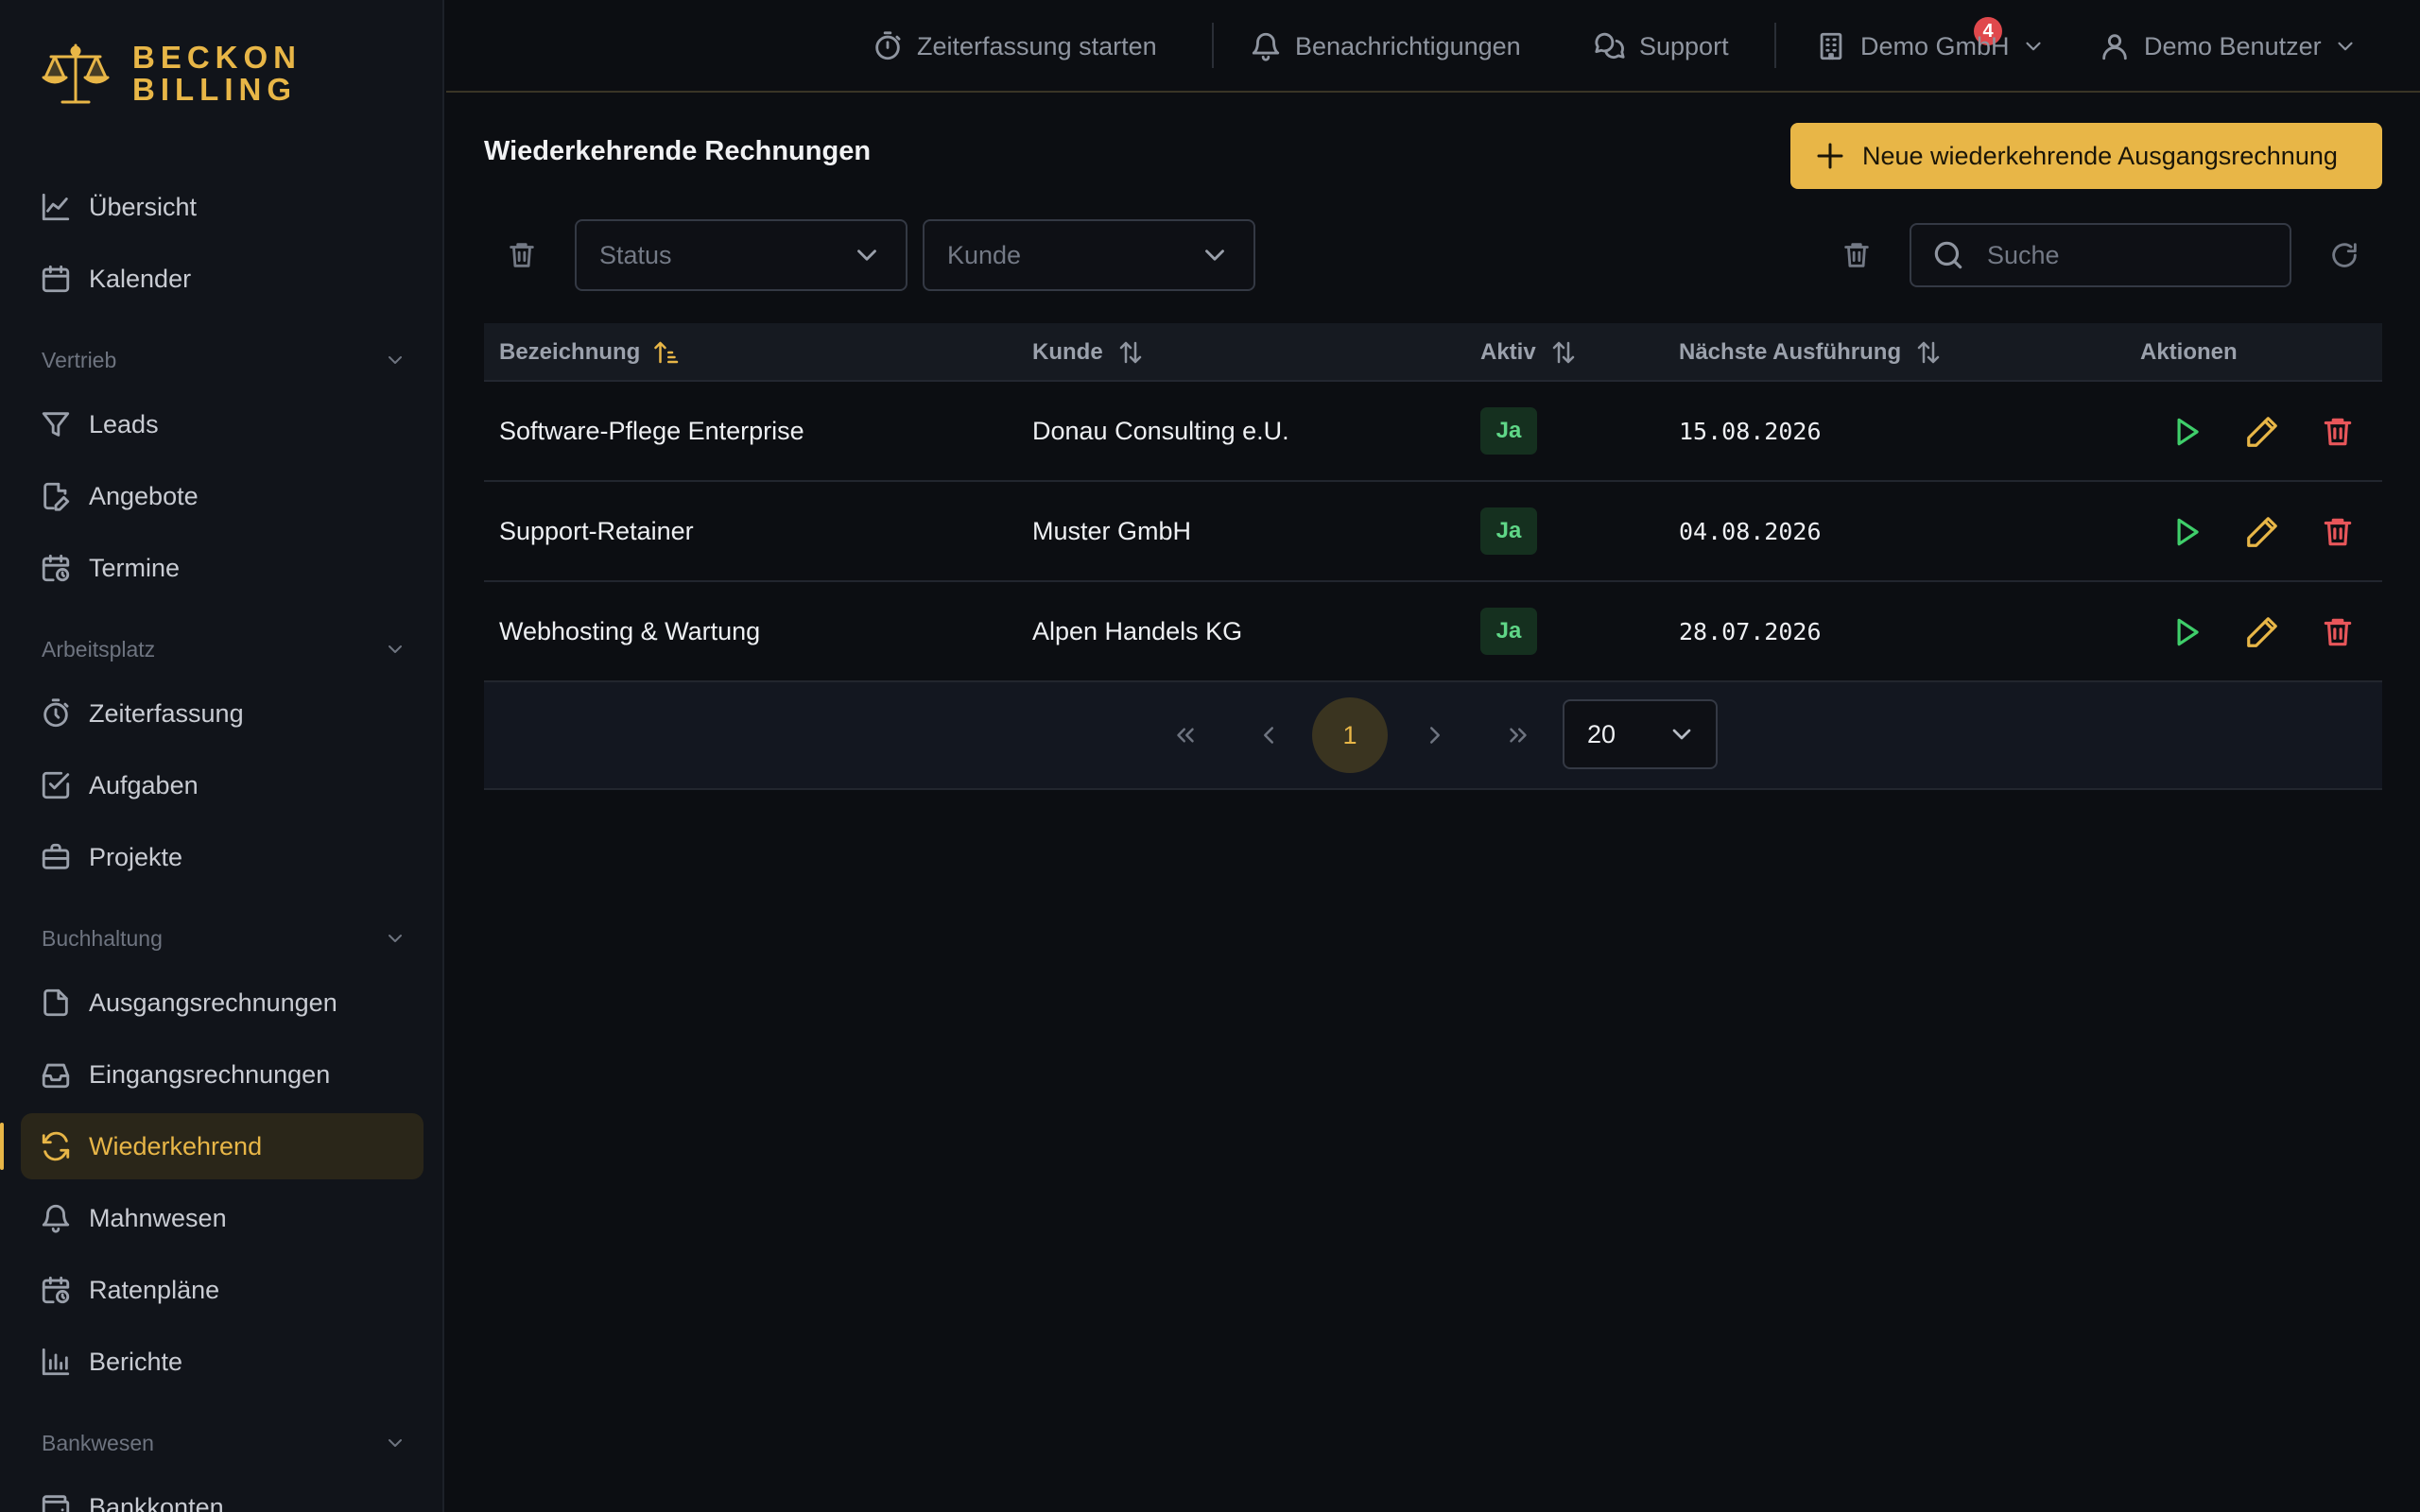 This screenshot has width=2420, height=1512. I want to click on column-label: Aktionen, so click(2189, 352).